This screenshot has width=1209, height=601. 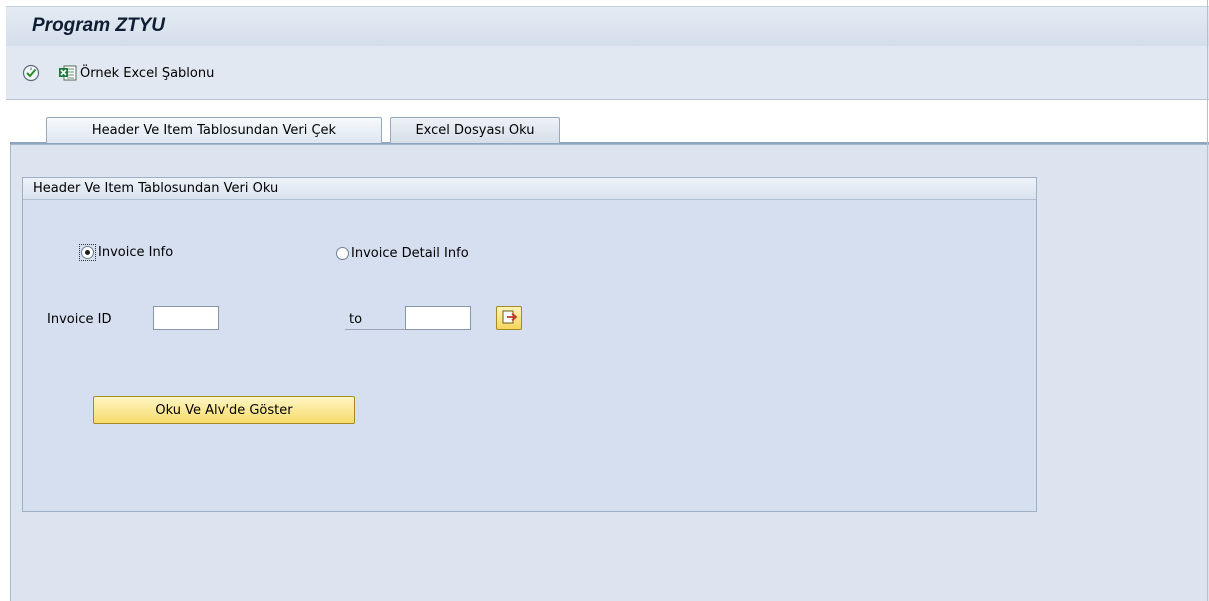 What do you see at coordinates (147, 73) in the screenshot?
I see `example-excel-template-label: Örnek Excel Şablonu` at bounding box center [147, 73].